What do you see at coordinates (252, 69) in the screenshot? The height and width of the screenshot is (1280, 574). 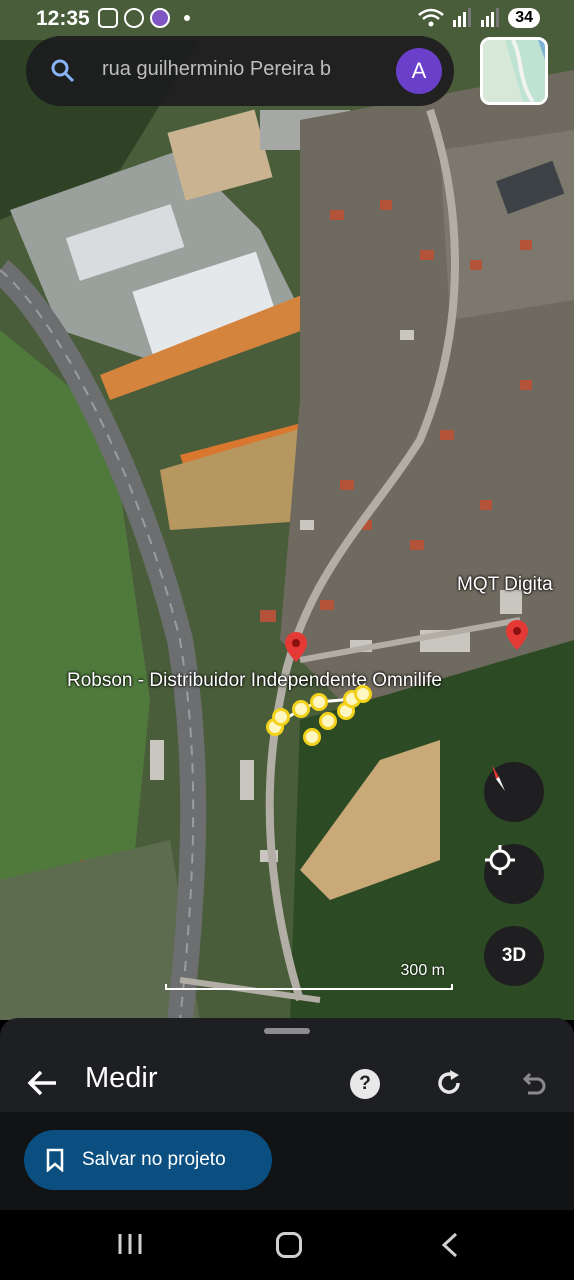 I see `search-input: rua guilherminio Pereira b` at bounding box center [252, 69].